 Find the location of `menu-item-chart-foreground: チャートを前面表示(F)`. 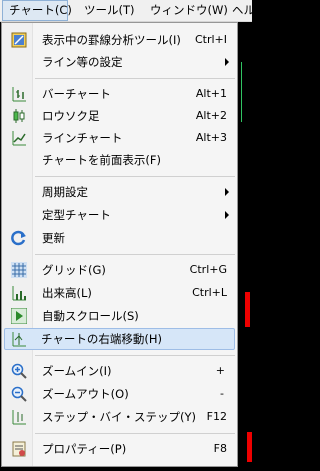

menu-item-chart-foreground: チャートを前面表示(F) is located at coordinates (119, 160).